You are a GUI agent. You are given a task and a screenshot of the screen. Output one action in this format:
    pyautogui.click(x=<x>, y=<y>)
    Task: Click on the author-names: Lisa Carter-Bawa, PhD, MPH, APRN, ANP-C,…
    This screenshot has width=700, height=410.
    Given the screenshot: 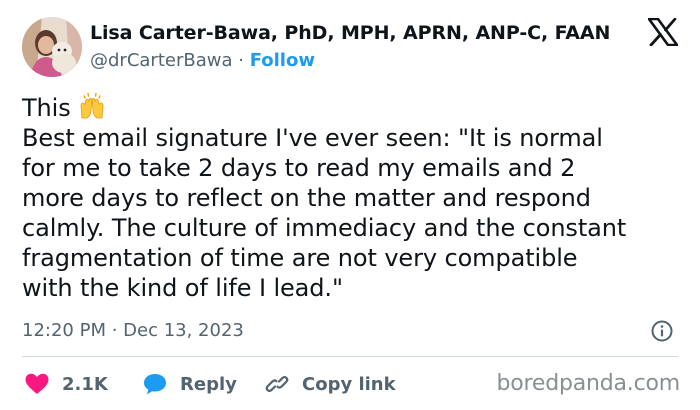 What is the action you would take?
    pyautogui.click(x=350, y=47)
    